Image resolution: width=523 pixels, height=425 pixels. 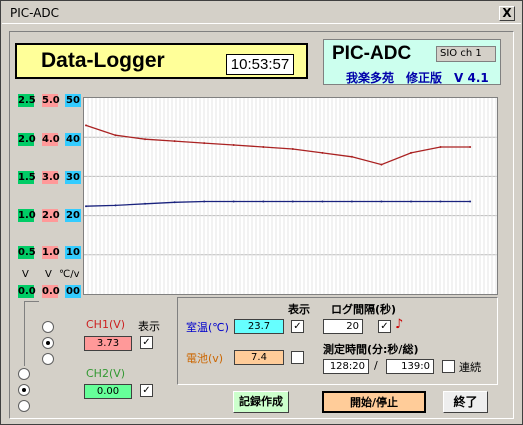 What do you see at coordinates (24, 390) in the screenshot?
I see `ch2-radio-mid` at bounding box center [24, 390].